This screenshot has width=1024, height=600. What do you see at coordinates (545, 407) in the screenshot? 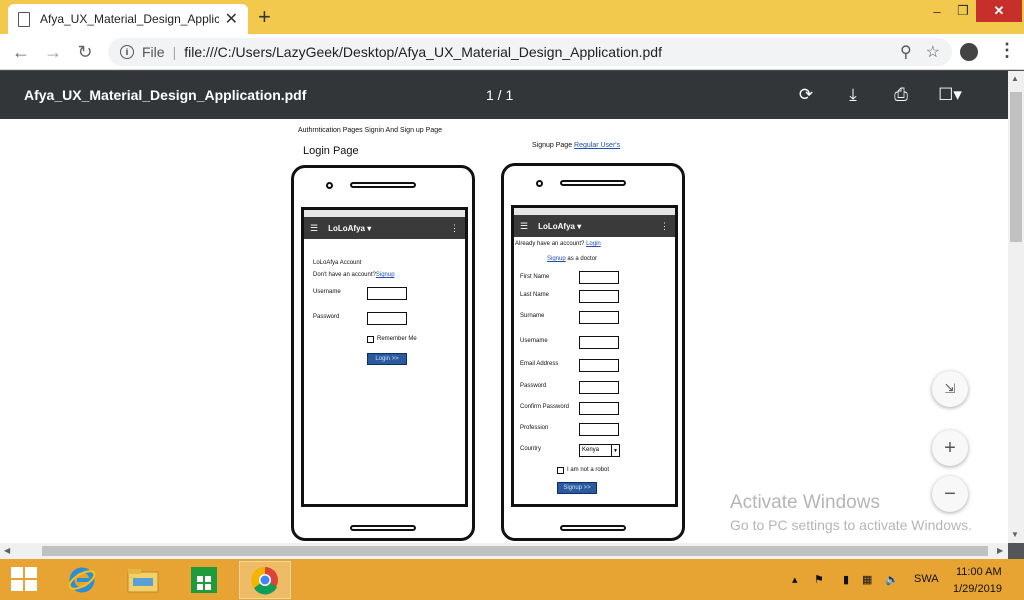
I see `confirm-password-label: Confirm Password` at bounding box center [545, 407].